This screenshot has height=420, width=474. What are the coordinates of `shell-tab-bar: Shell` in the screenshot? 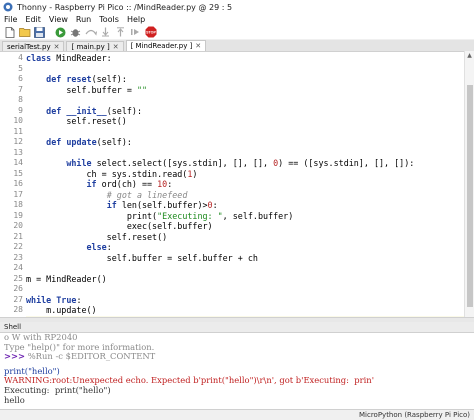 It's located at (237, 327).